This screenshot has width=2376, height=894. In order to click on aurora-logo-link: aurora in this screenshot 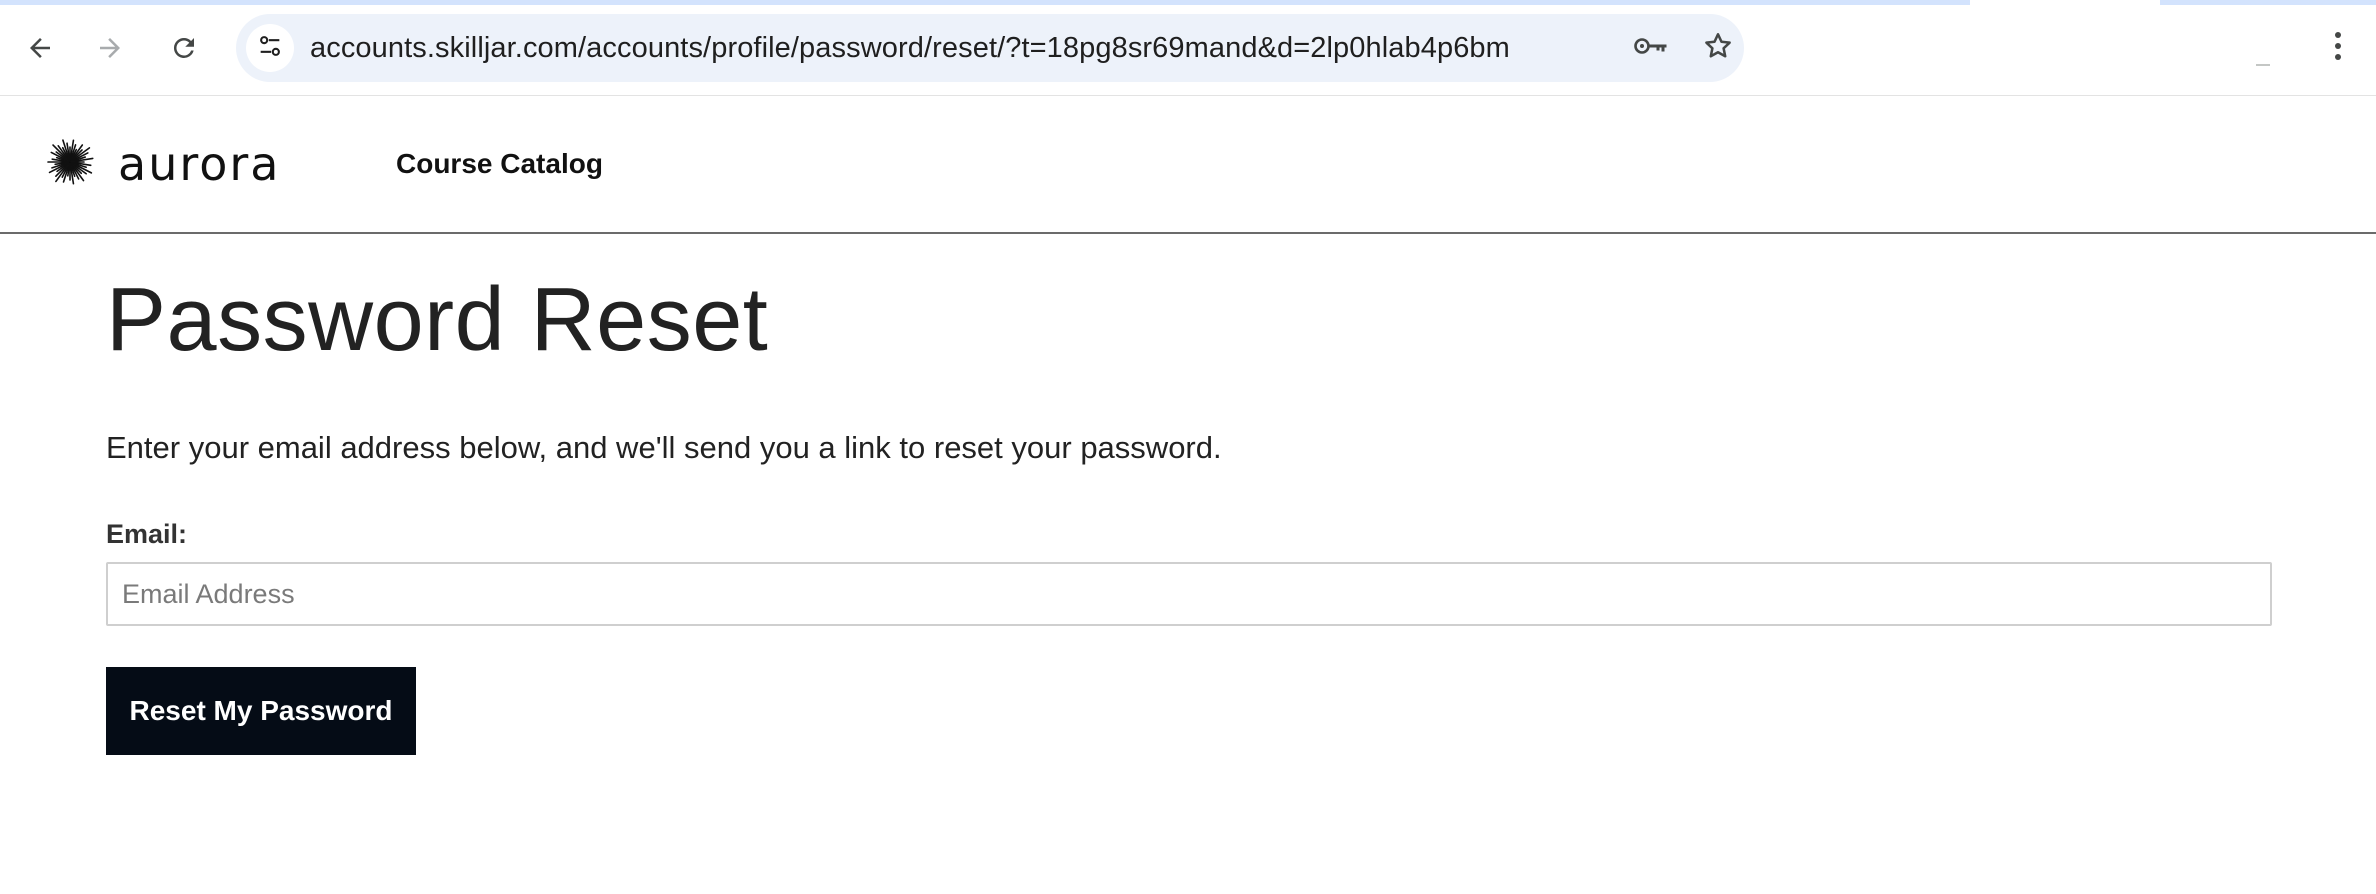, I will do `click(162, 164)`.